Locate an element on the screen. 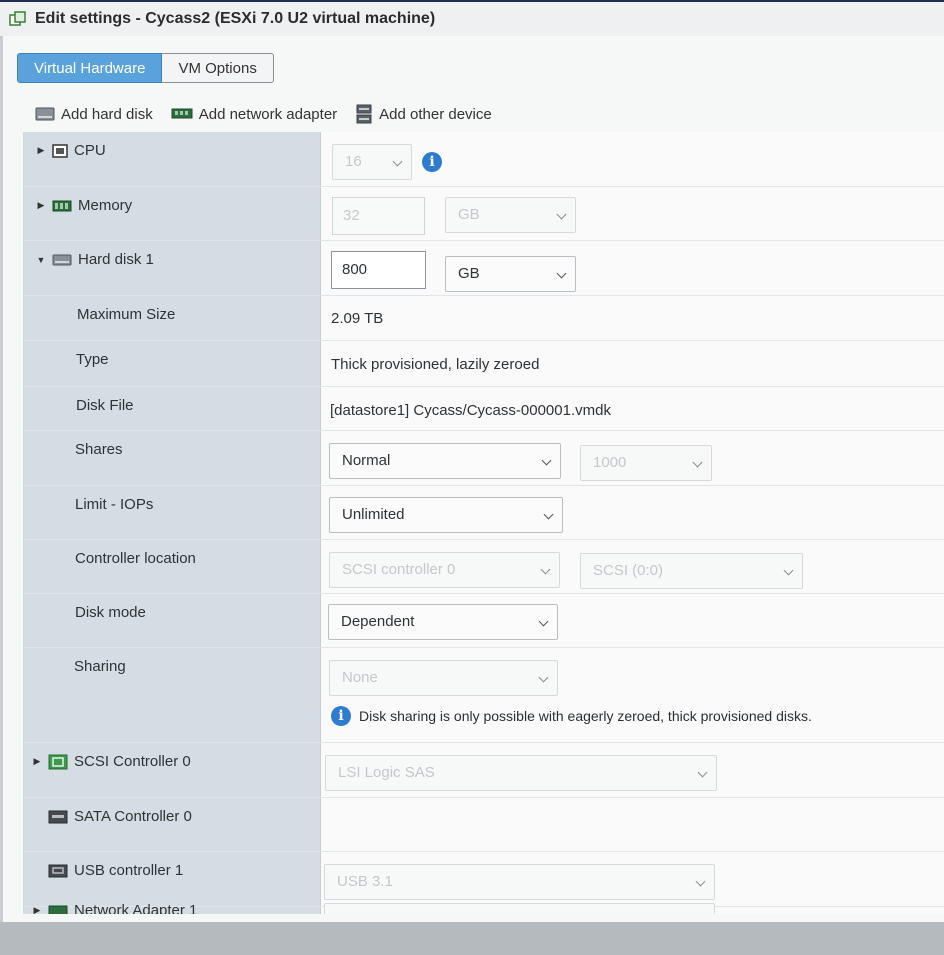  limit-iops-label: Limit - IOPs is located at coordinates (114, 504).